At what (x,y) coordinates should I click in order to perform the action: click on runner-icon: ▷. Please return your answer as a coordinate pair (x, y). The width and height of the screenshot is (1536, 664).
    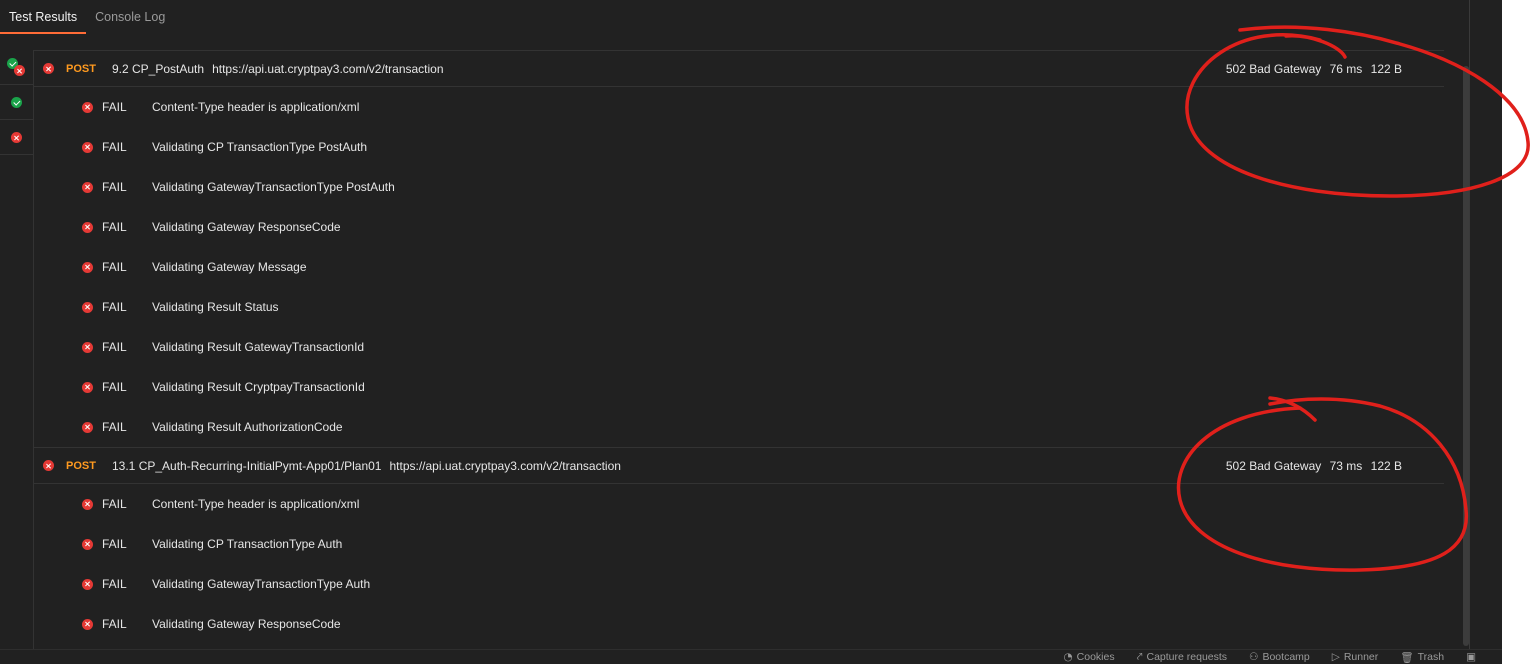
    Looking at the image, I should click on (1335, 657).